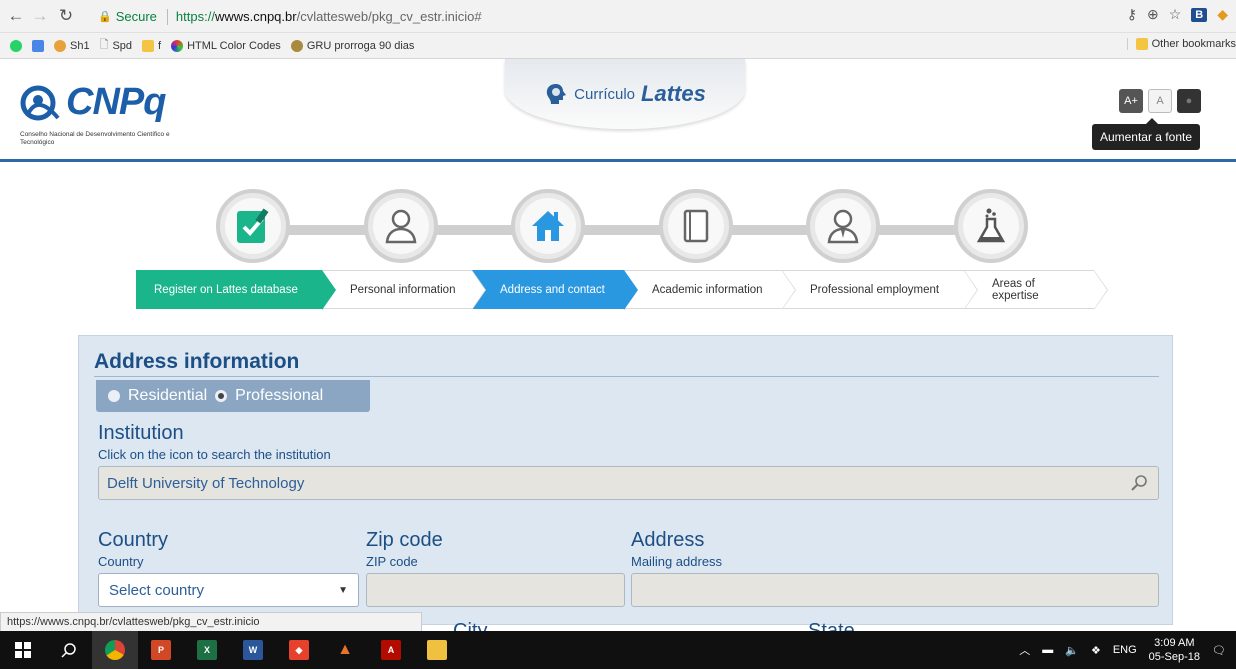  Describe the element at coordinates (133, 540) in the screenshot. I see `country-label: Country` at that location.